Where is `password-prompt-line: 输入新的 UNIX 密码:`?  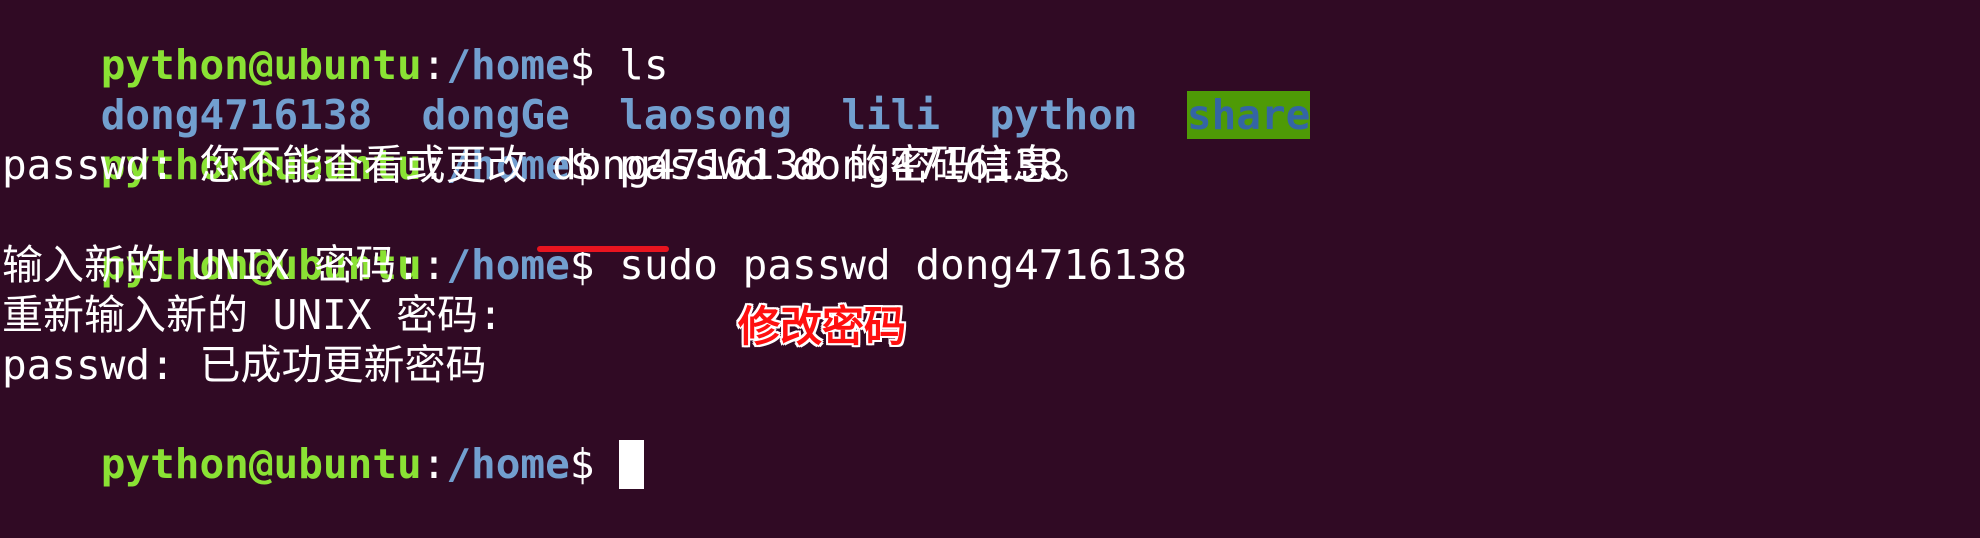
password-prompt-line: 输入新的 UNIX 密码: is located at coordinates (211, 265).